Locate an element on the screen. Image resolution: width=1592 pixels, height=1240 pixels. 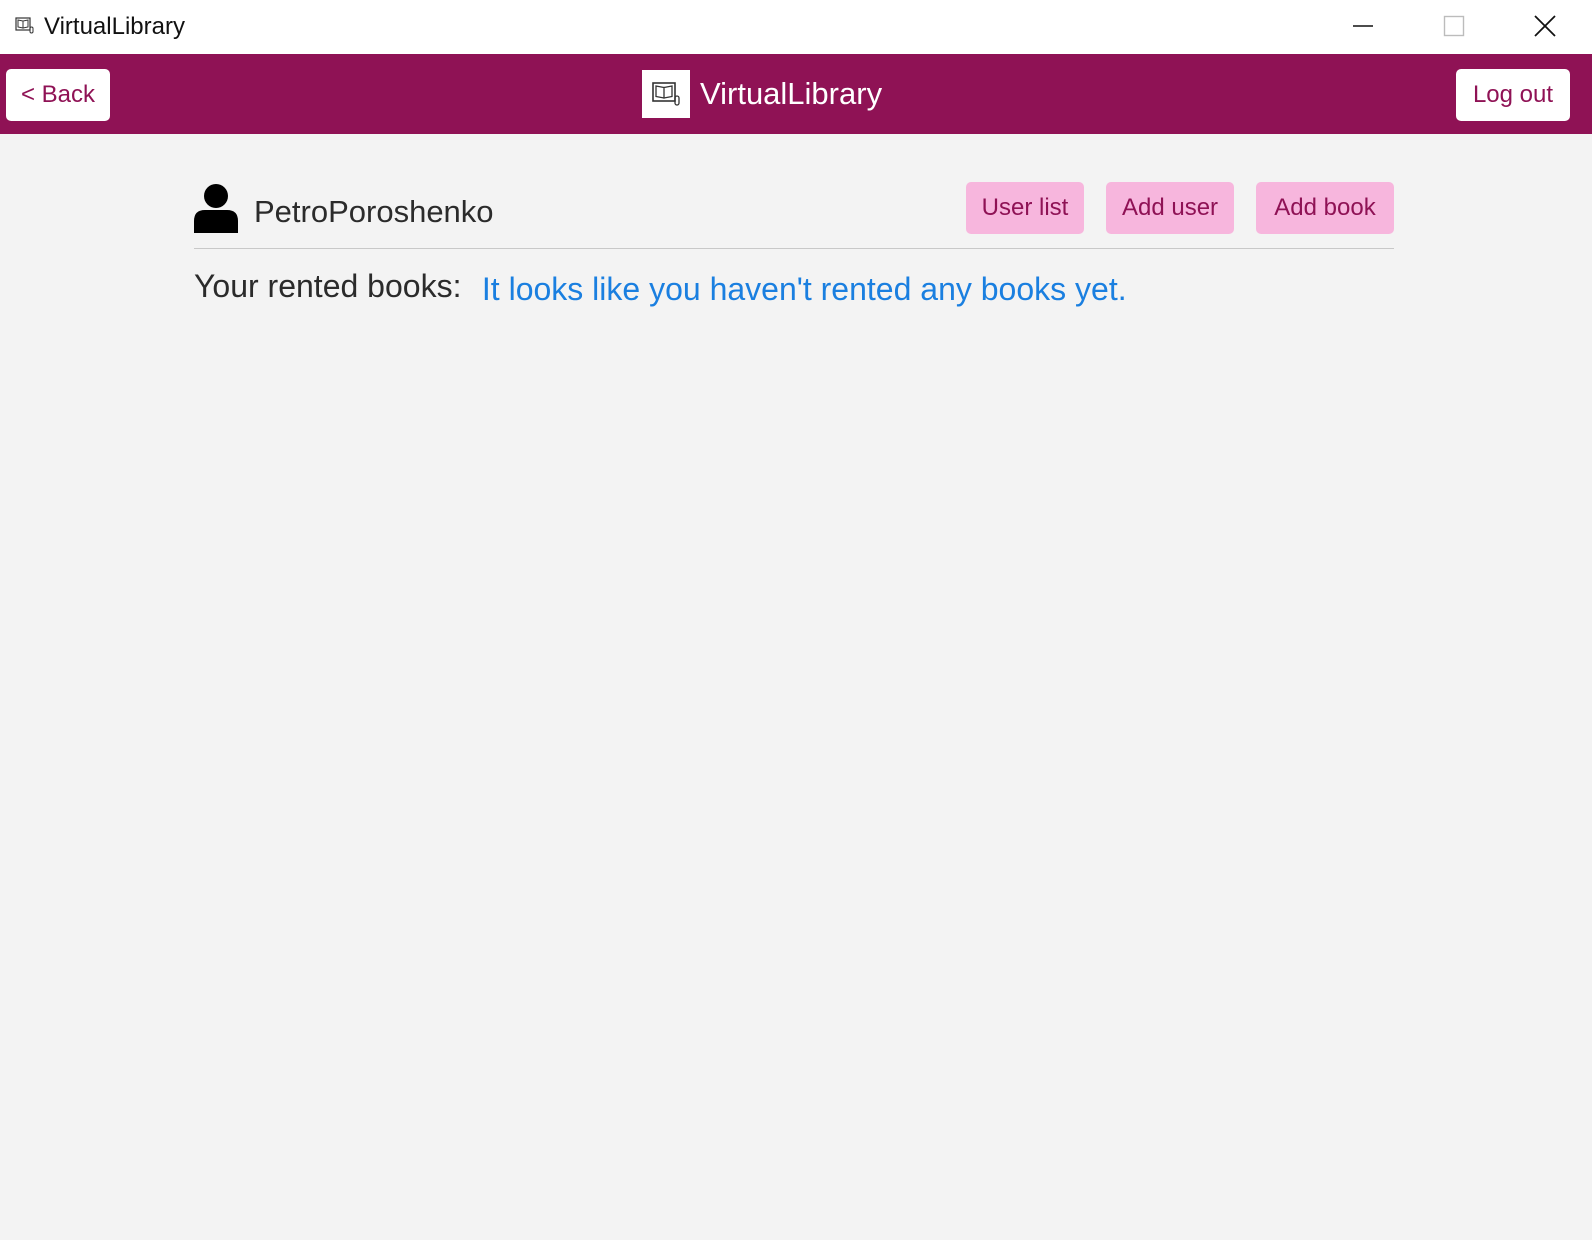
brand-logo is located at coordinates (666, 94).